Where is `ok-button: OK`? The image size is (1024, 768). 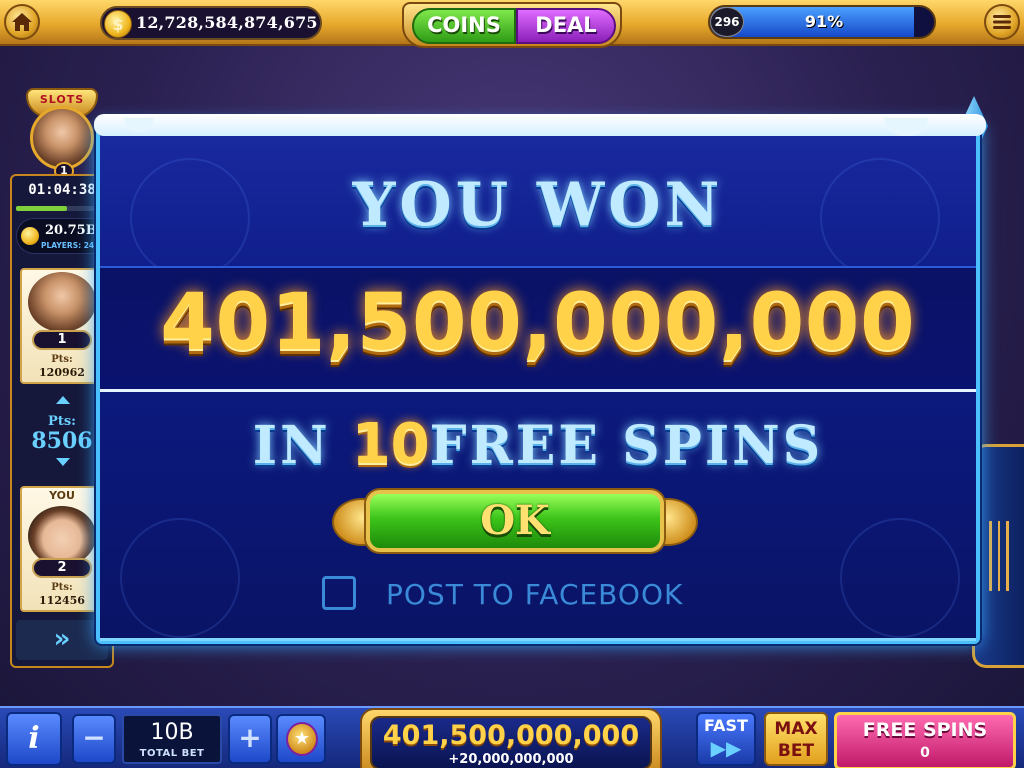 ok-button: OK is located at coordinates (515, 522).